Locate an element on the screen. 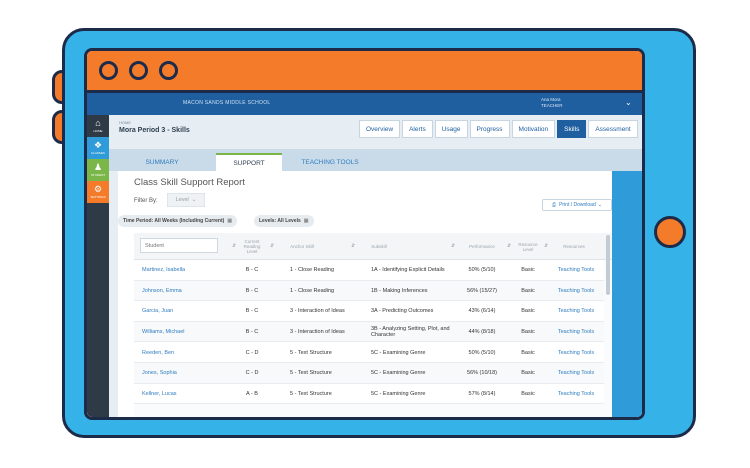  levels-chip: Levels: All Levels ▣ is located at coordinates (284, 221).